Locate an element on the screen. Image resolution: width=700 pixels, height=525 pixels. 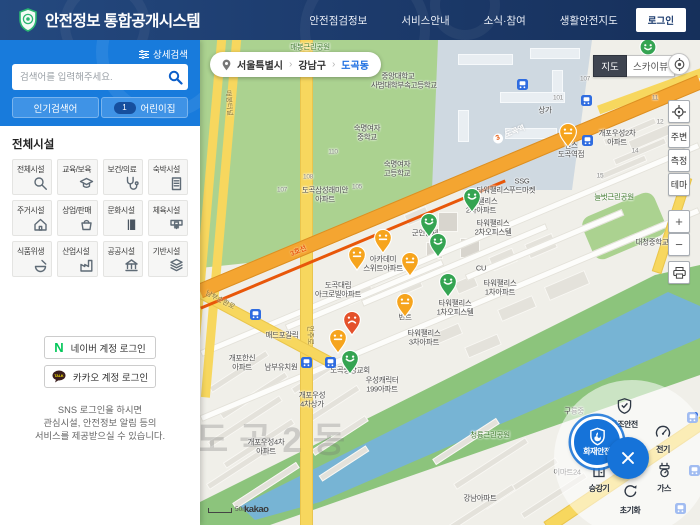
print-button is located at coordinates (679, 272).